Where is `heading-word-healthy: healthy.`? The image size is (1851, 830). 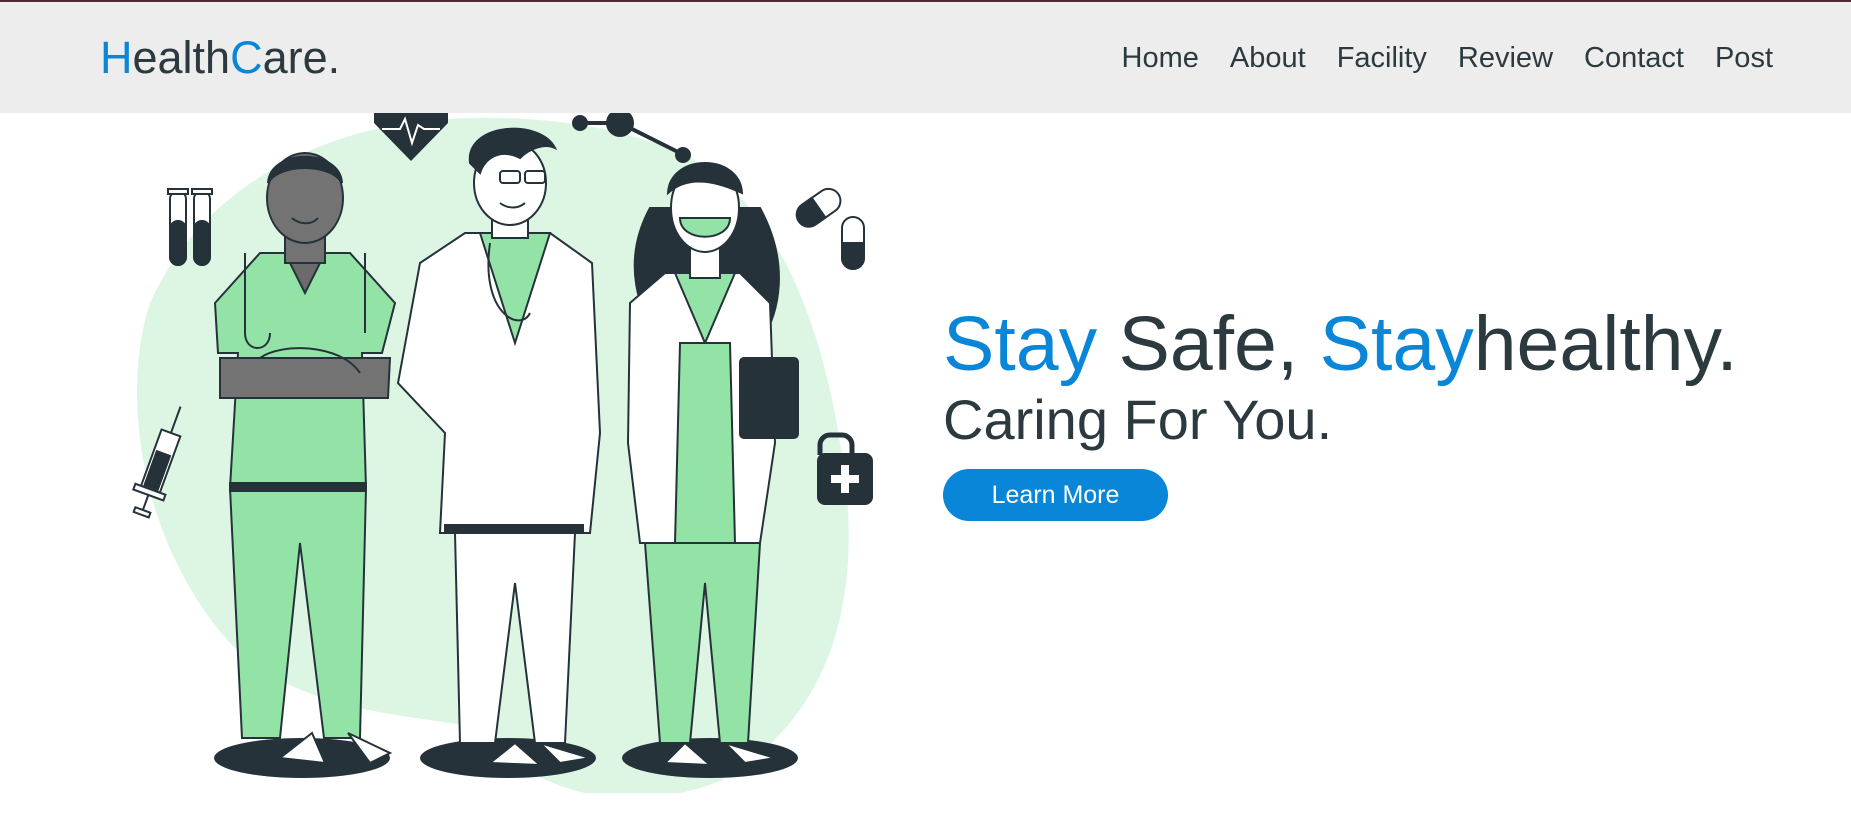 heading-word-healthy: healthy. is located at coordinates (1605, 344).